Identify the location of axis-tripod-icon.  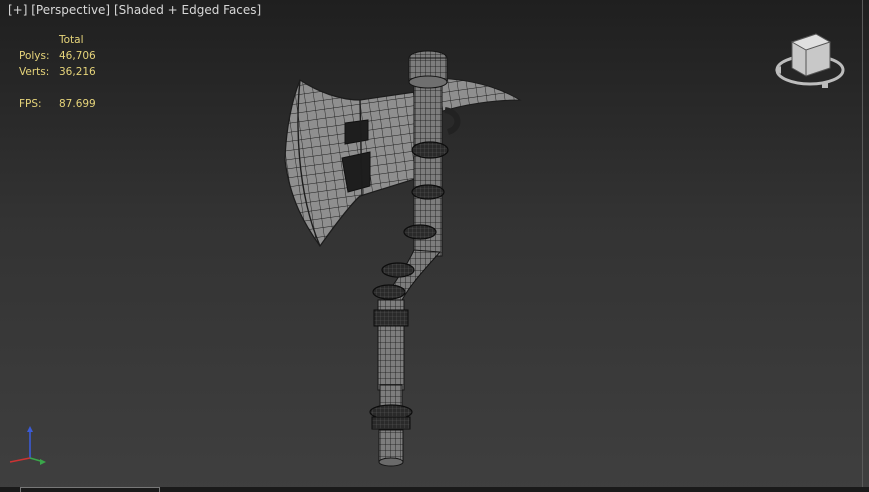
(27, 445).